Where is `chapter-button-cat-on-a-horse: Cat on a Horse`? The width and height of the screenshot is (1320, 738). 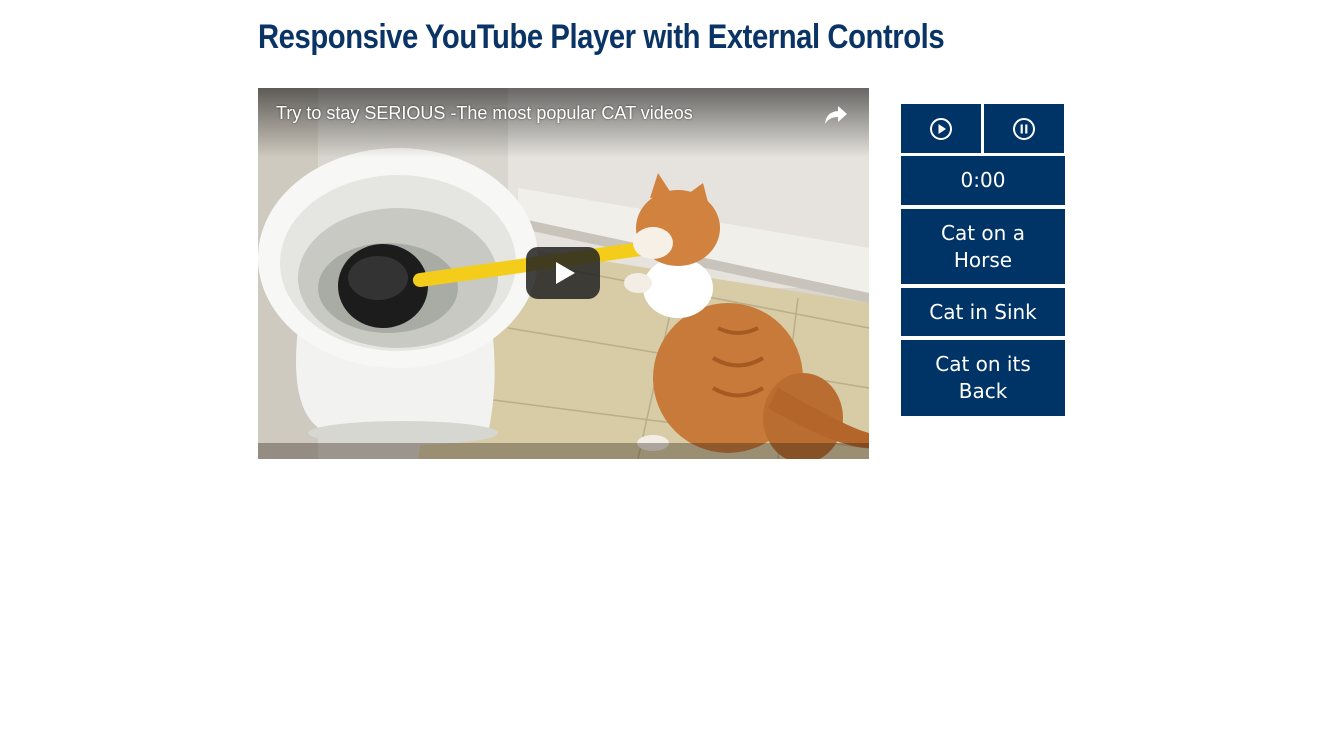 chapter-button-cat-on-a-horse: Cat on a Horse is located at coordinates (983, 246).